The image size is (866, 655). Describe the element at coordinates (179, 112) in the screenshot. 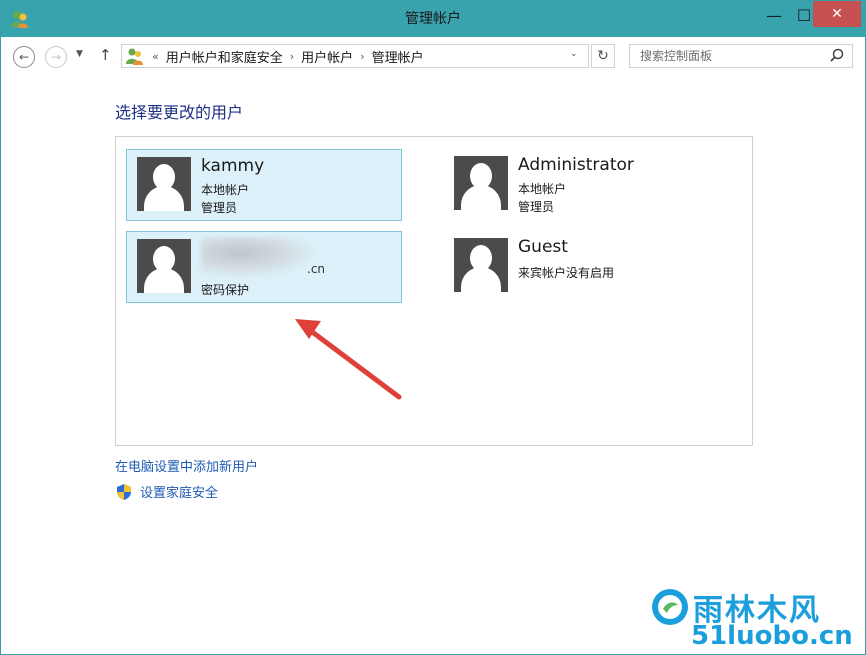

I see `page-title: 选择要更改的用户` at that location.